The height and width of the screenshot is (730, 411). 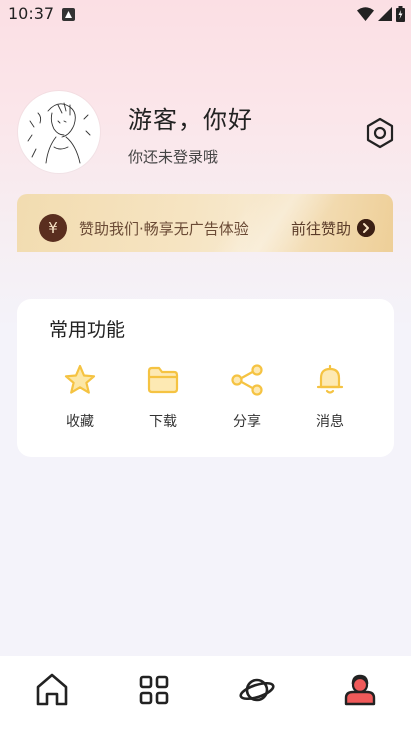 I want to click on bottom-tab-bar, so click(x=205, y=693).